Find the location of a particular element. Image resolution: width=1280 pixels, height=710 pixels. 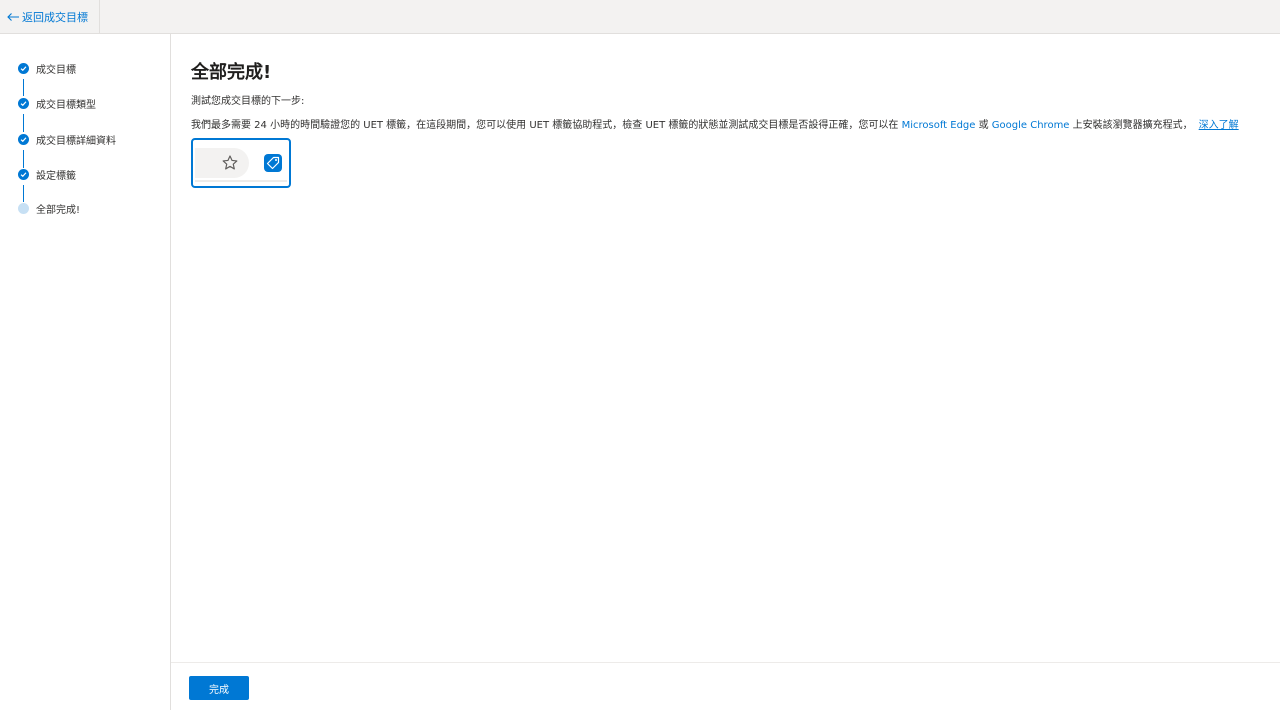

top-bar: 返回成交目標 is located at coordinates (640, 17).